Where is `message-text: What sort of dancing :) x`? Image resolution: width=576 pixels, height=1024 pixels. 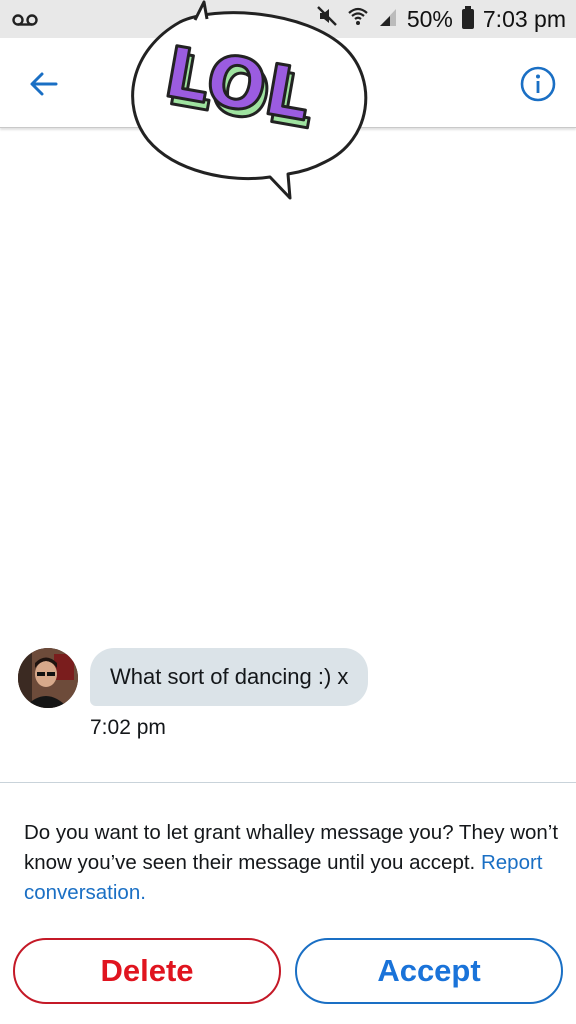
message-text: What sort of dancing :) x is located at coordinates (229, 676).